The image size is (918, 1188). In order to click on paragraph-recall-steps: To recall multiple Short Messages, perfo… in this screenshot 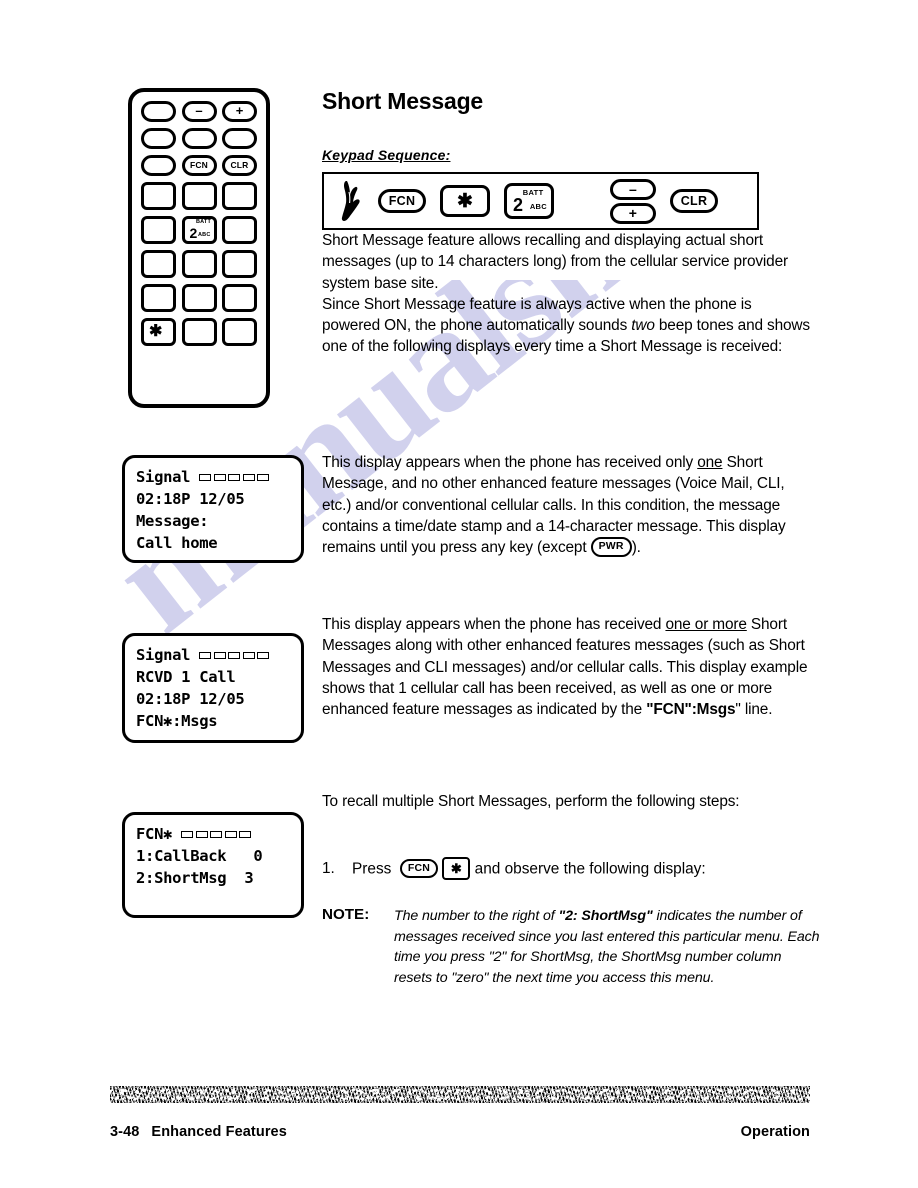, I will do `click(531, 801)`.